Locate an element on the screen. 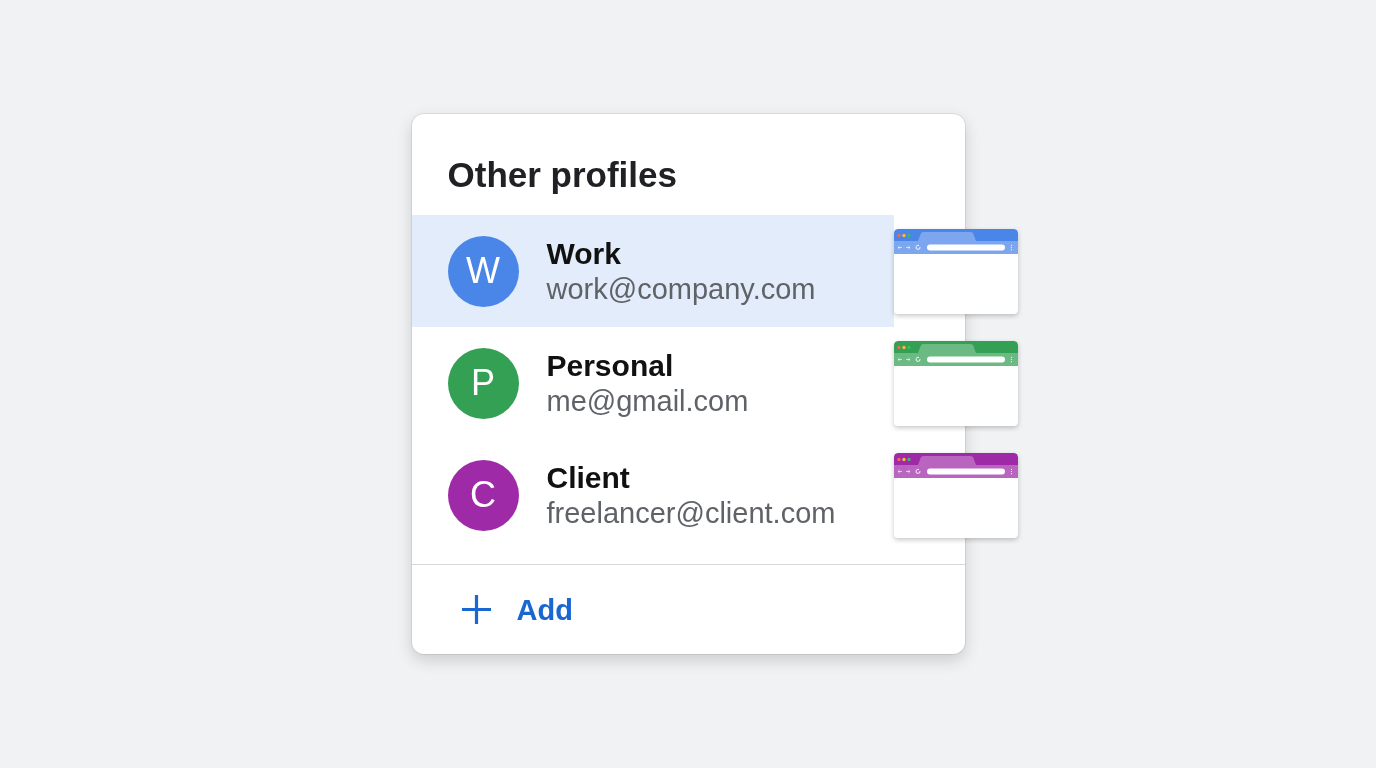  profile-email: me@gmail.com is located at coordinates (647, 401).